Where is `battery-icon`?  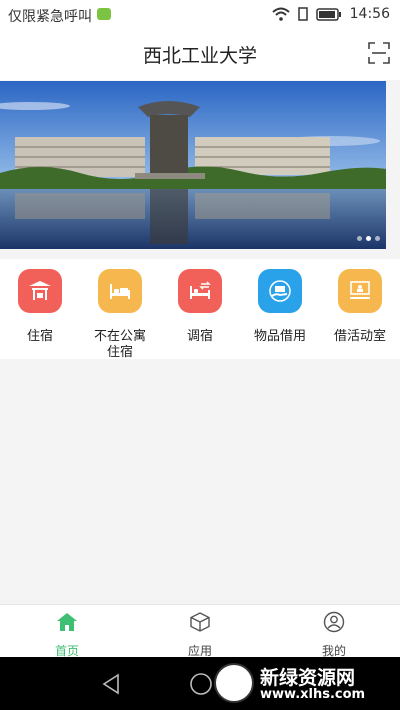
battery-icon is located at coordinates (328, 14).